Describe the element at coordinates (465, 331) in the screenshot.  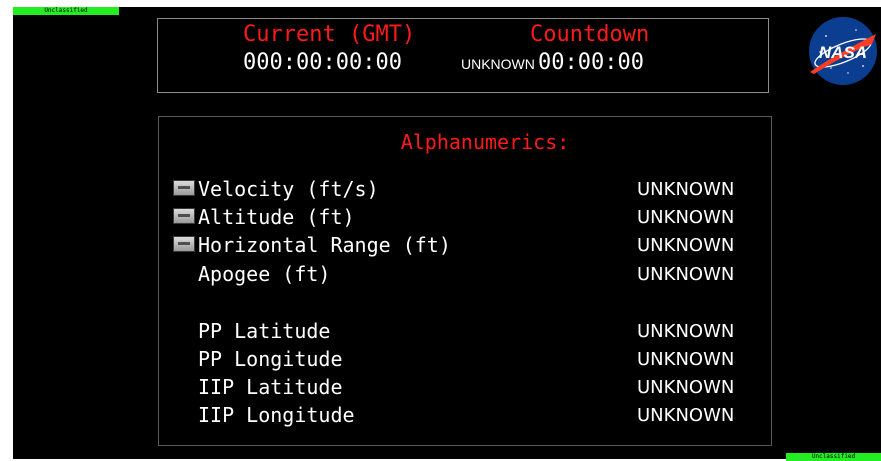
I see `data-row-pp-latitude: PP Latitude UNKNOWN` at that location.